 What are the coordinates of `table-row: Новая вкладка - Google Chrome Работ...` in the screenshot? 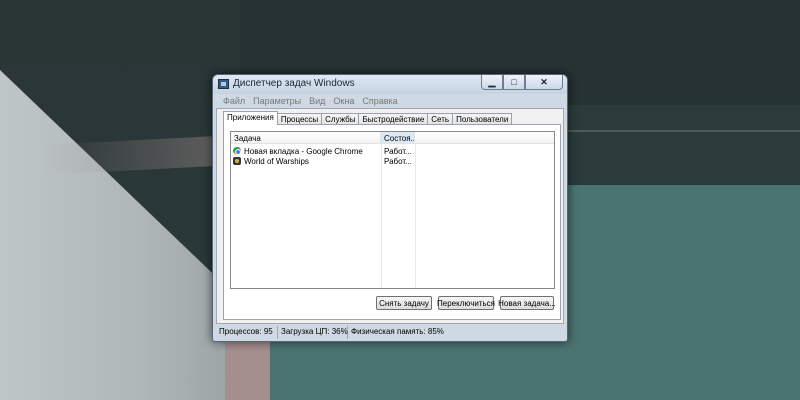 It's located at (392, 151).